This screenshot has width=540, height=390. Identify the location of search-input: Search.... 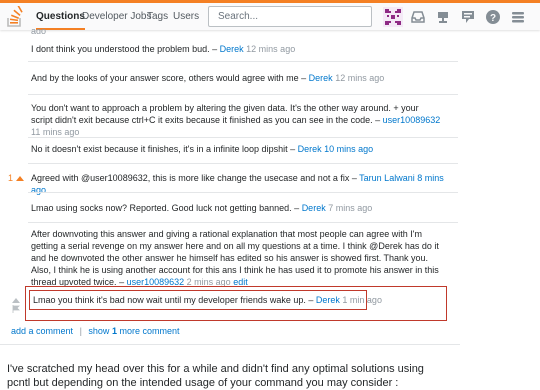
(290, 16).